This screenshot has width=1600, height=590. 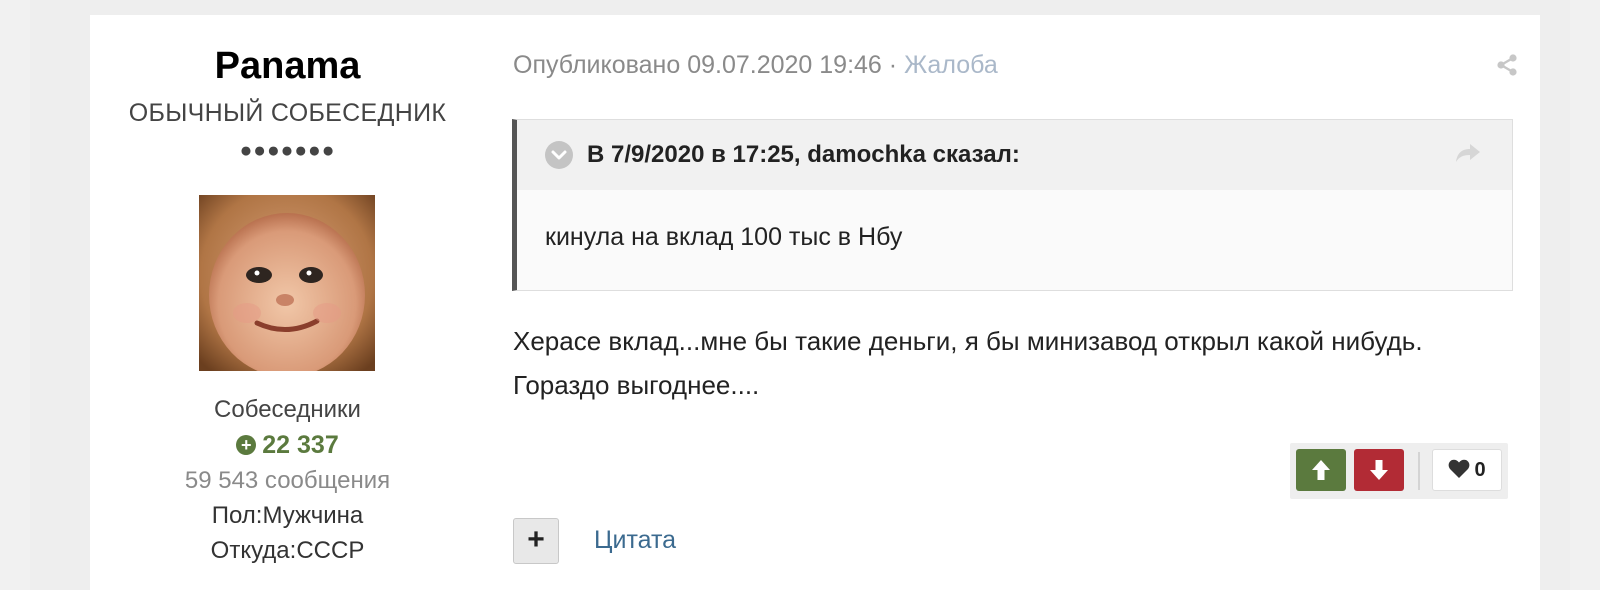 I want to click on reputation-badge: +22 337, so click(x=287, y=445).